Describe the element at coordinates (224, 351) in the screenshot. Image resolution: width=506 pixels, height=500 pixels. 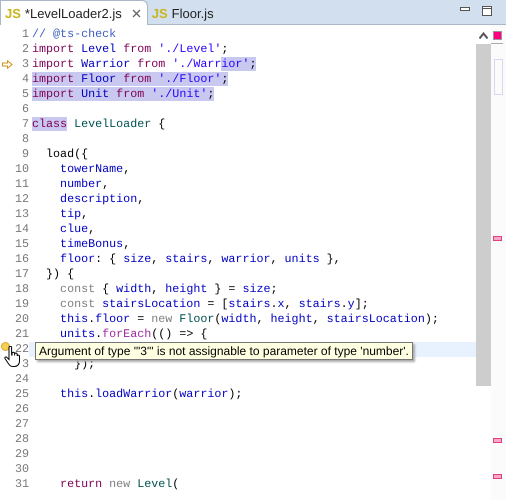
I see `error-tooltip: Argument of type '"3"' is not assignable to parameter of type 'number'.` at that location.